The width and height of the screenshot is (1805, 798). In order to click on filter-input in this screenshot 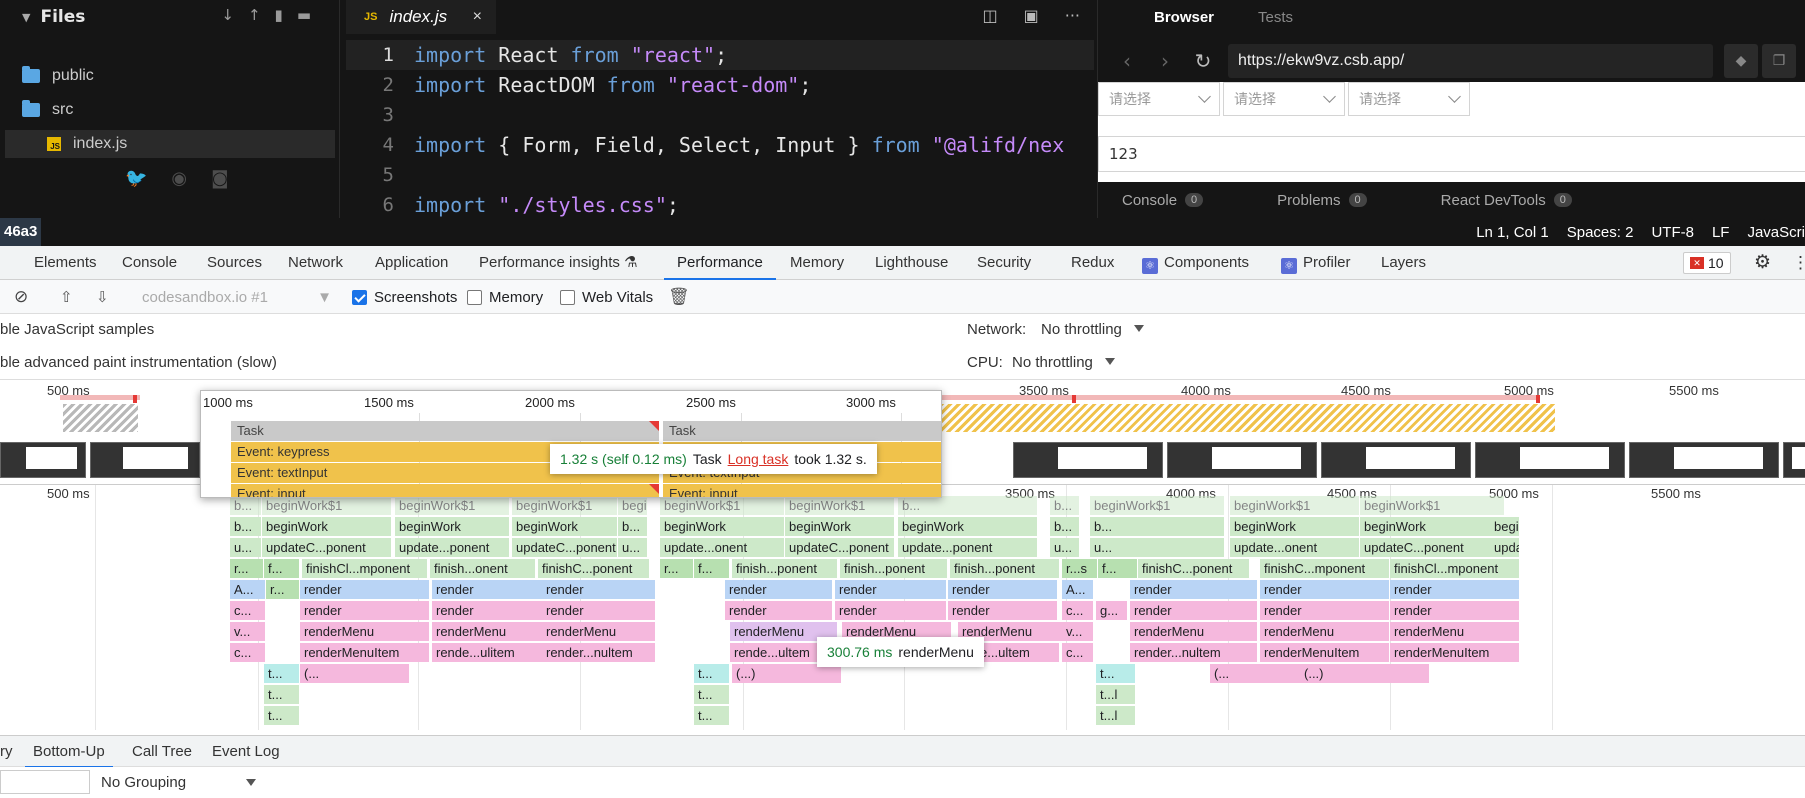, I will do `click(45, 782)`.